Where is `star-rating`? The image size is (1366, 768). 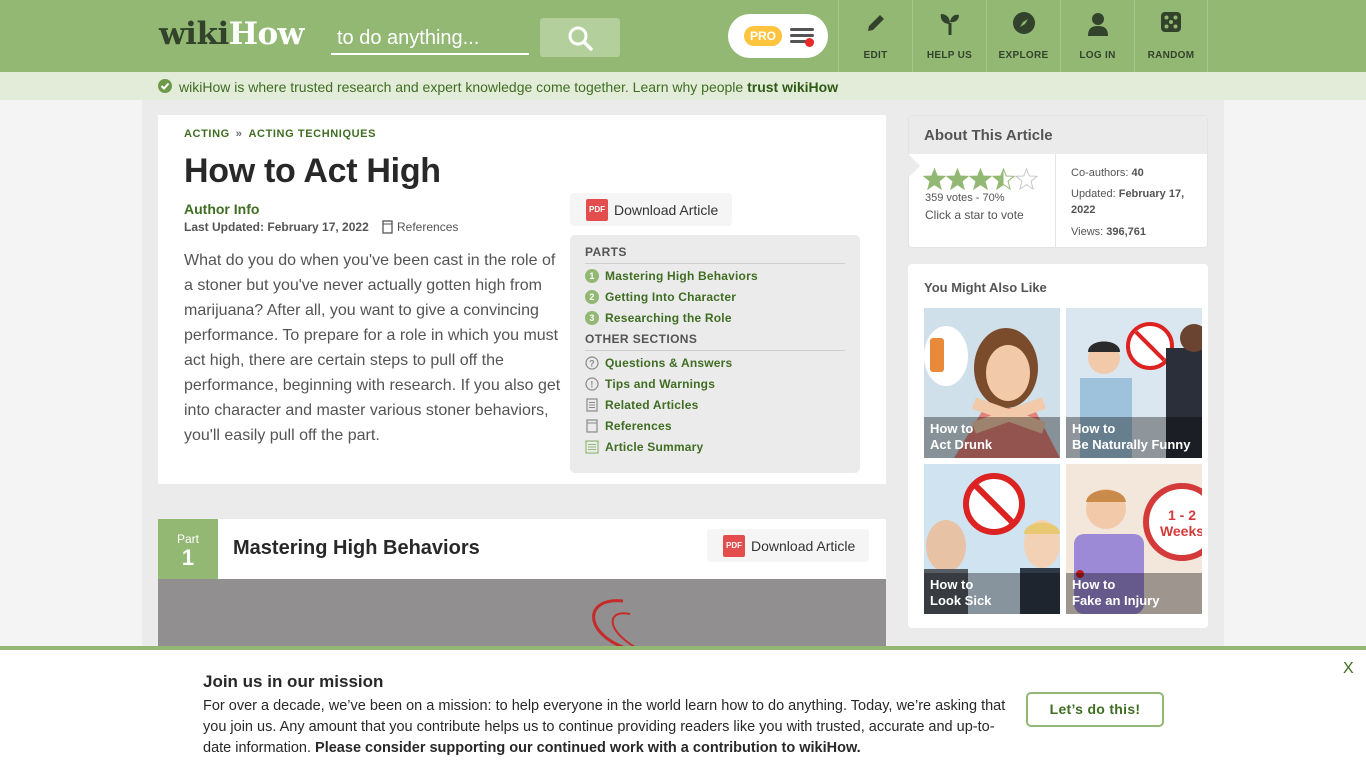 star-rating is located at coordinates (980, 179).